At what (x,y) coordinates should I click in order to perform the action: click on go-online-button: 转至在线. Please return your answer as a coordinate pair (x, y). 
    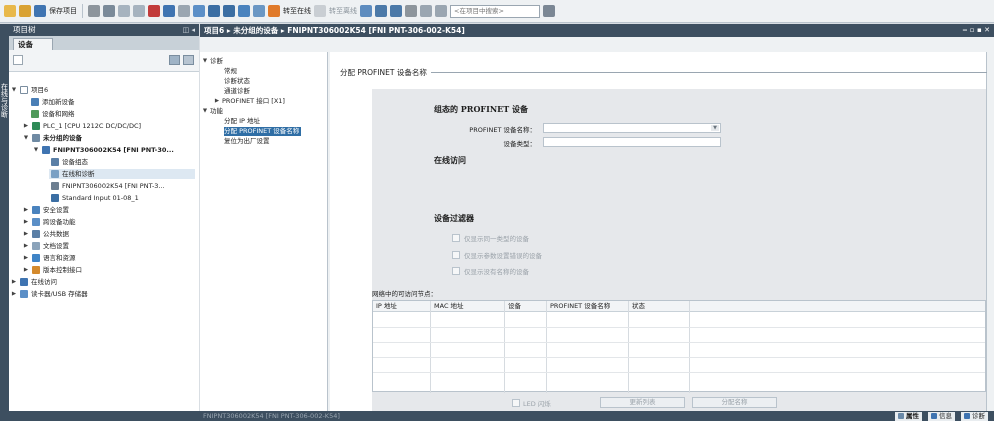
    Looking at the image, I should click on (297, 11).